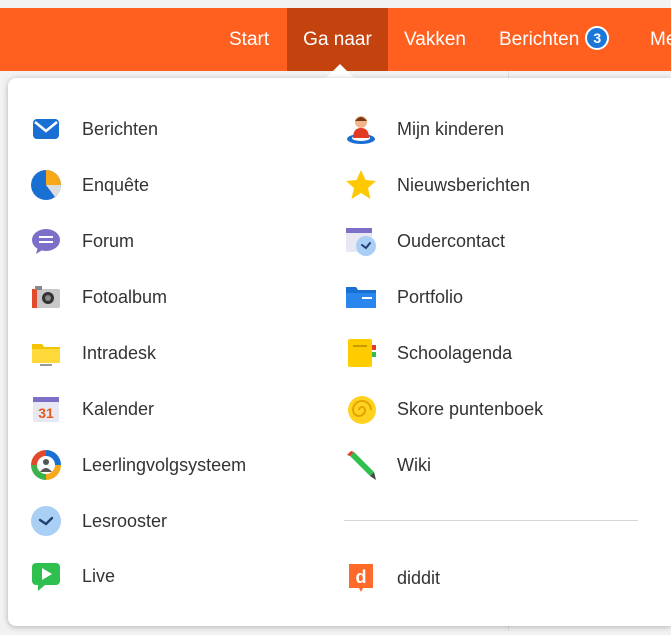 The image size is (671, 635). I want to click on menu-item-portfolio: Portfolio, so click(403, 297).